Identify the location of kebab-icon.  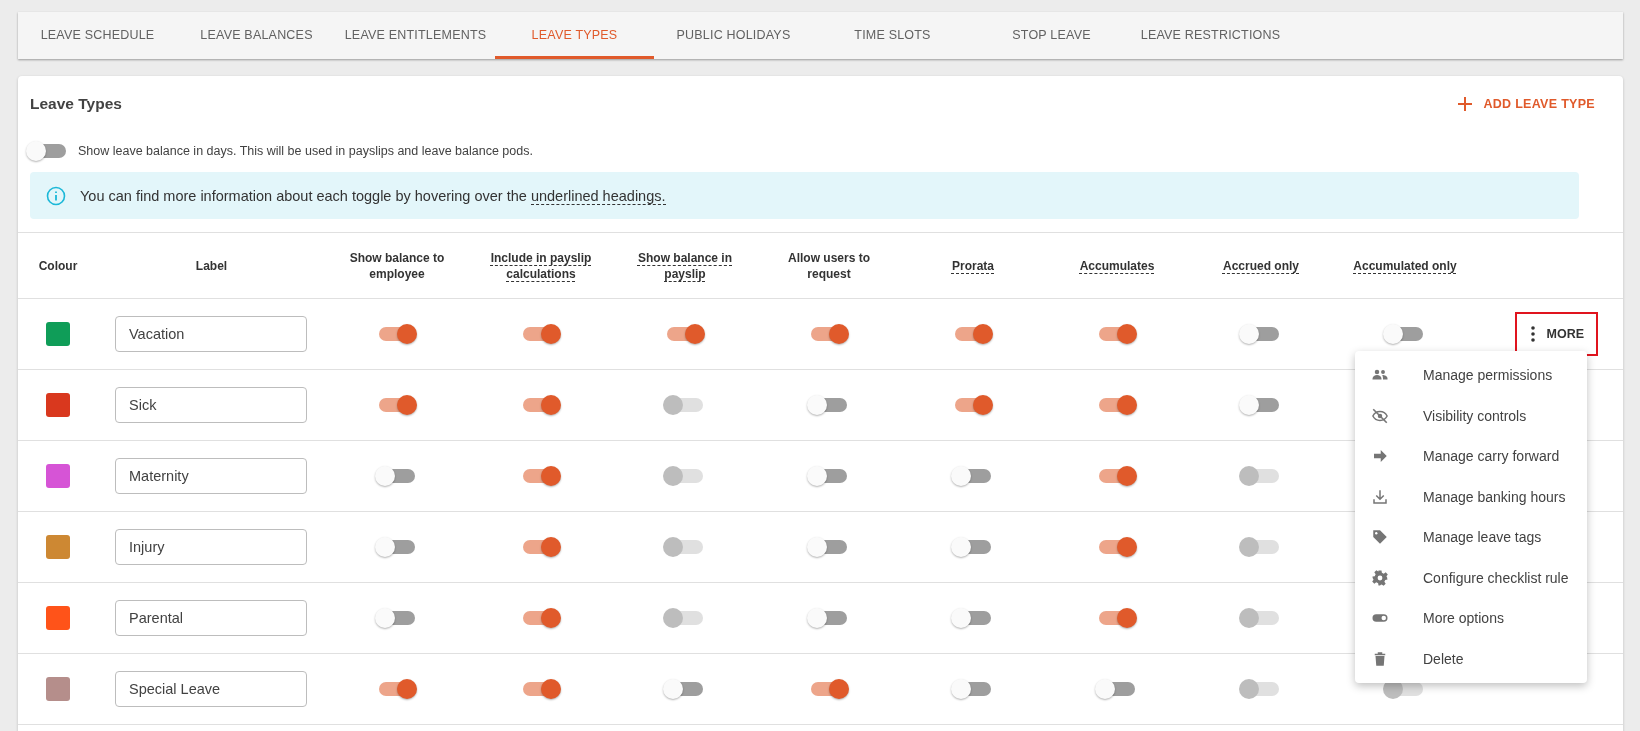
(1532, 334).